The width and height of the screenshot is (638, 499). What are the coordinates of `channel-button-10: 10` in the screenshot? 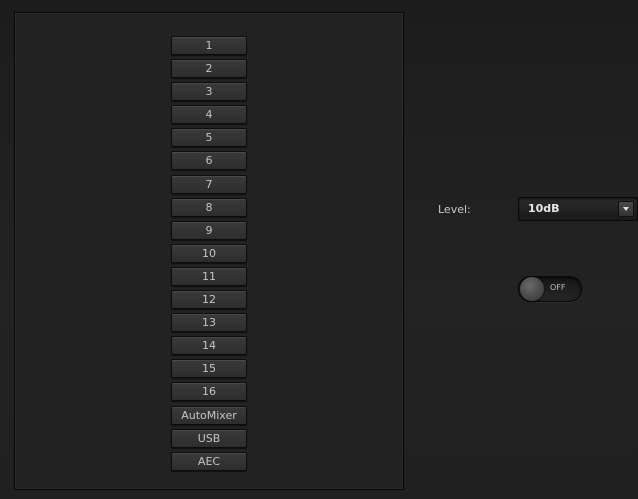 It's located at (209, 253).